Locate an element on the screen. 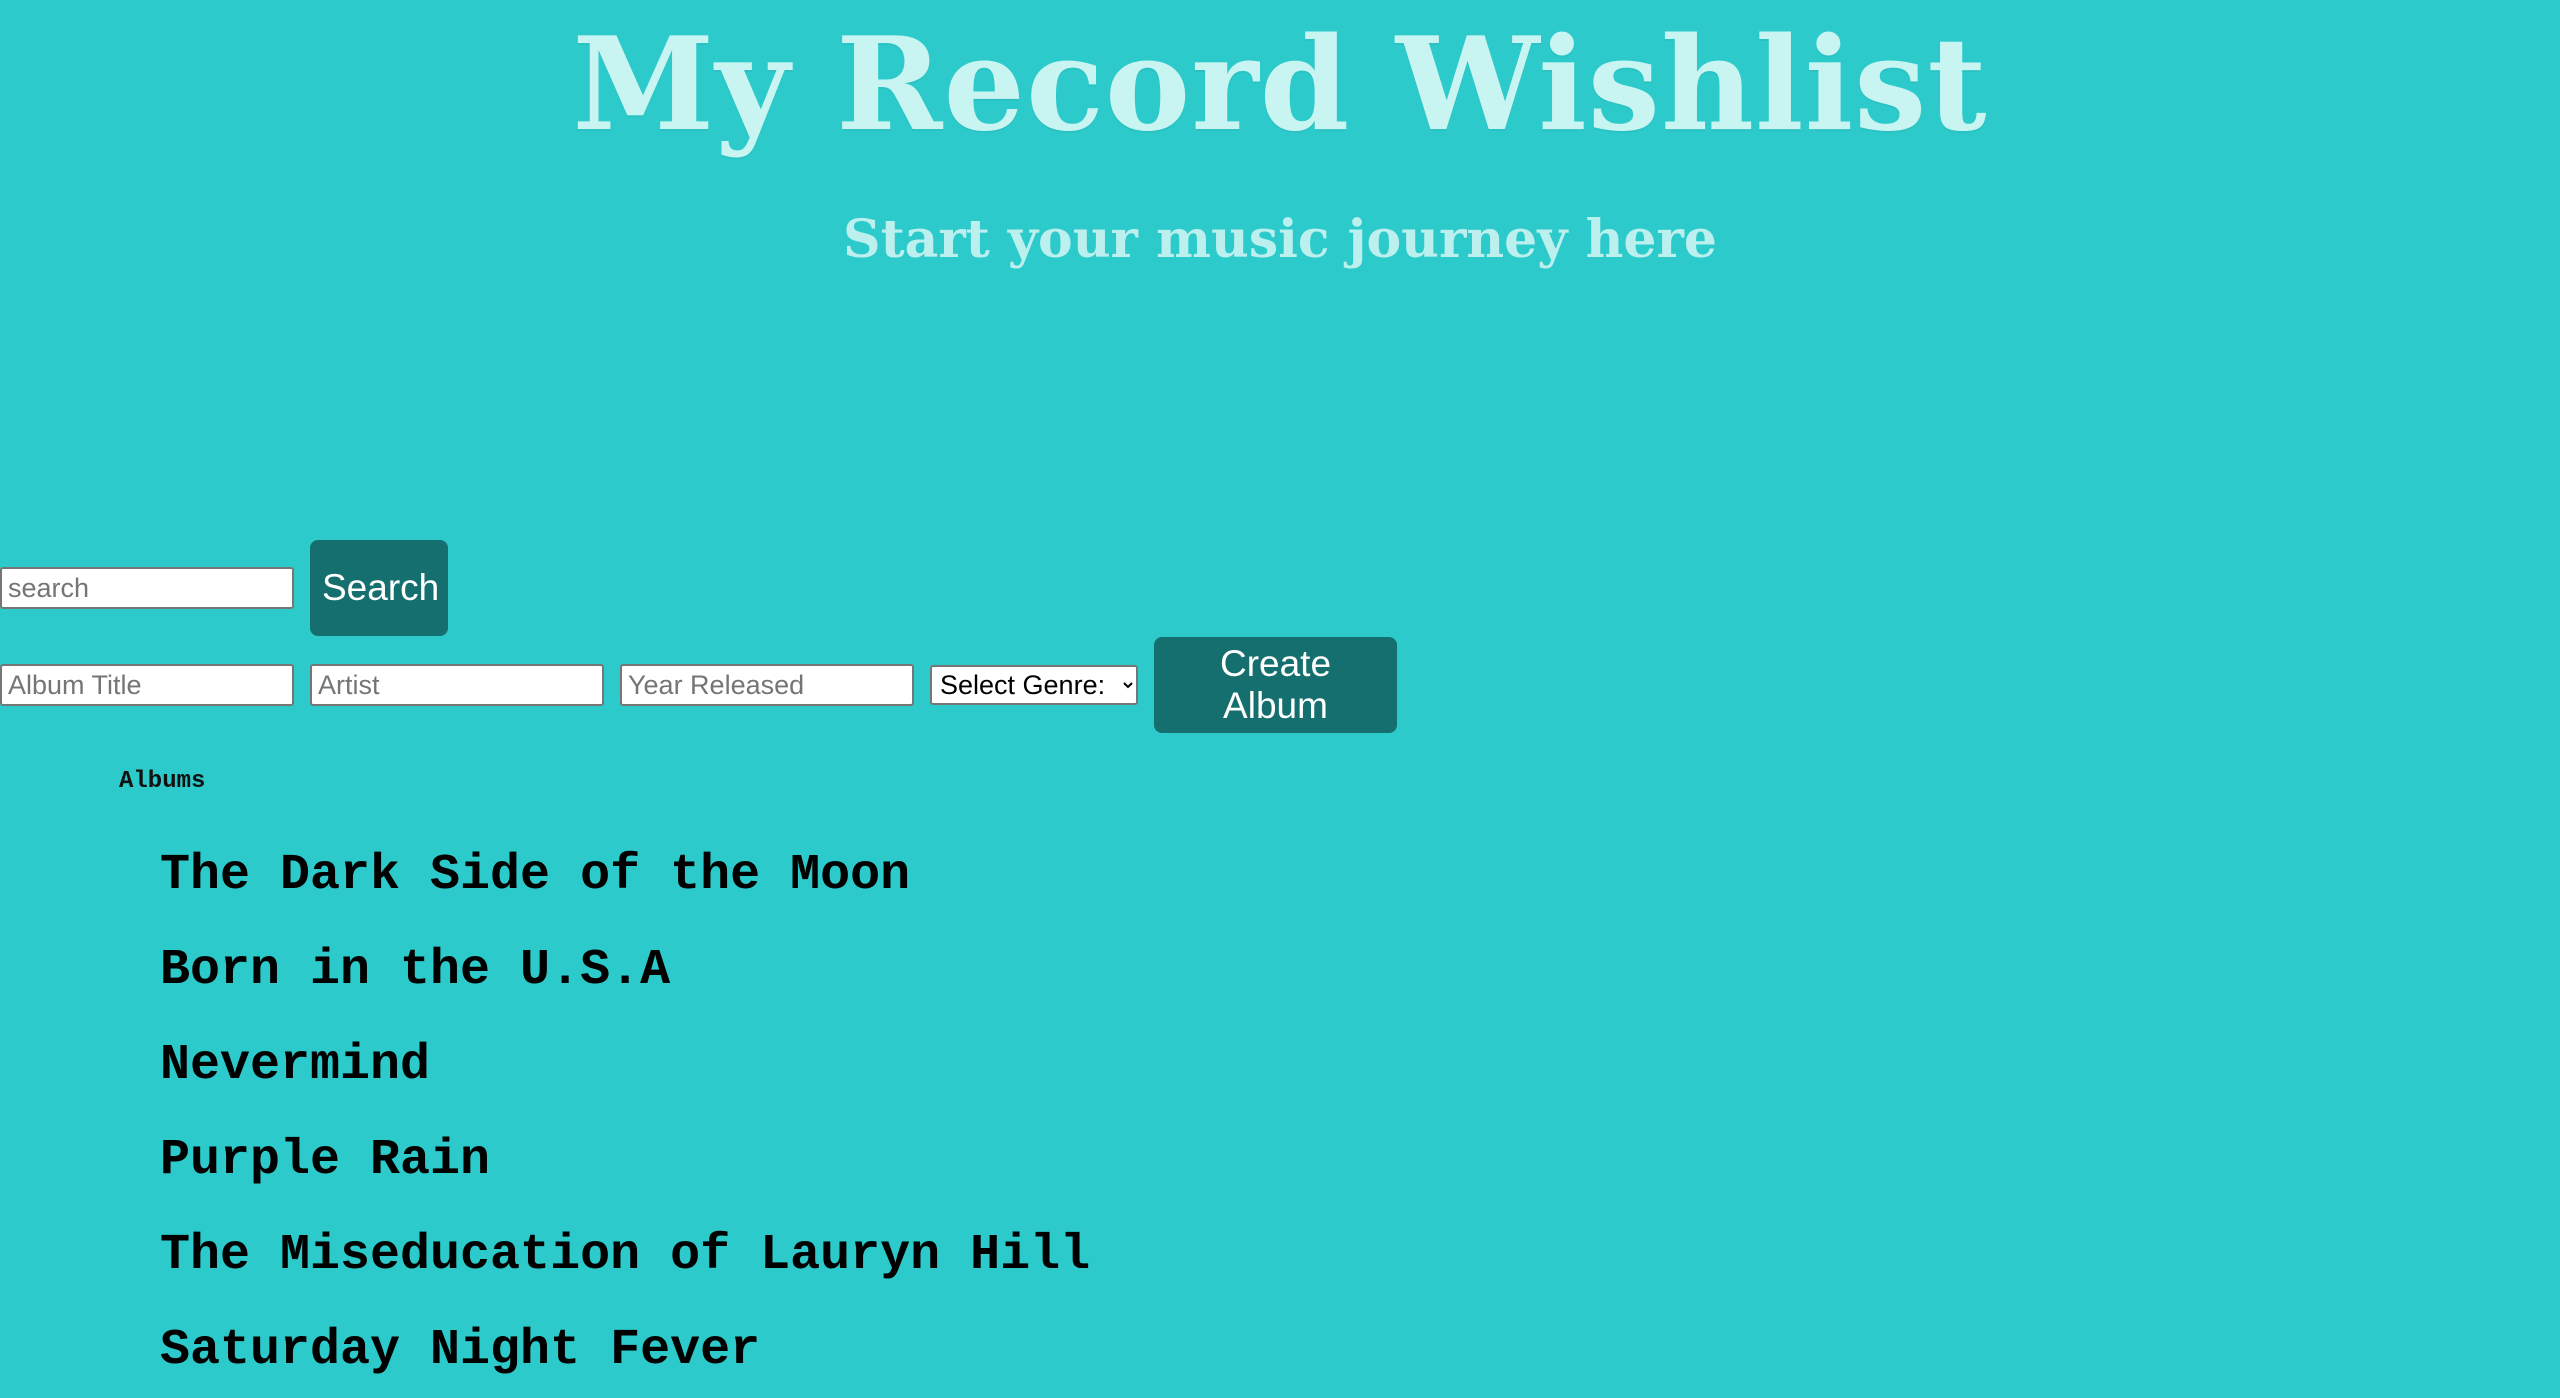 This screenshot has width=2560, height=1398. album-item: Nevermind is located at coordinates (295, 1065).